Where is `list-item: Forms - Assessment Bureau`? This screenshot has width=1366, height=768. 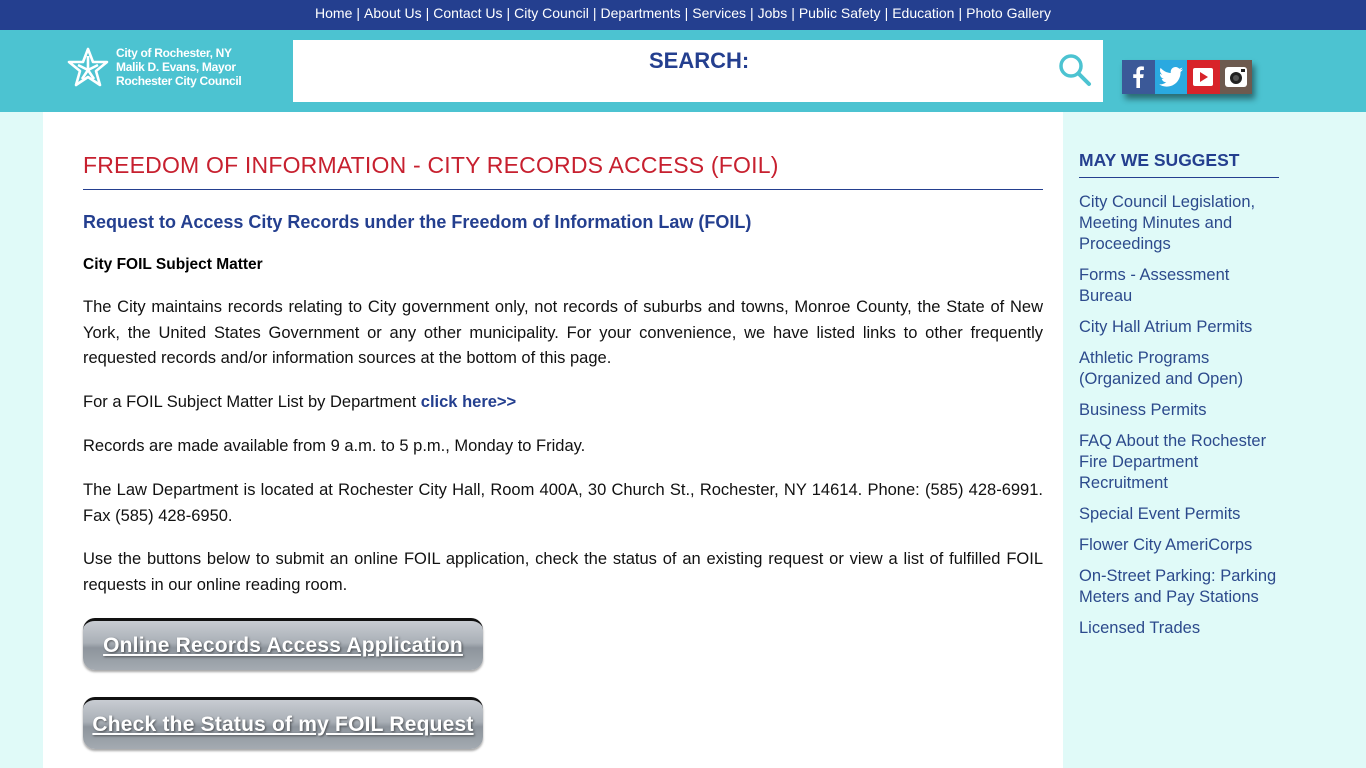 list-item: Forms - Assessment Bureau is located at coordinates (1179, 286).